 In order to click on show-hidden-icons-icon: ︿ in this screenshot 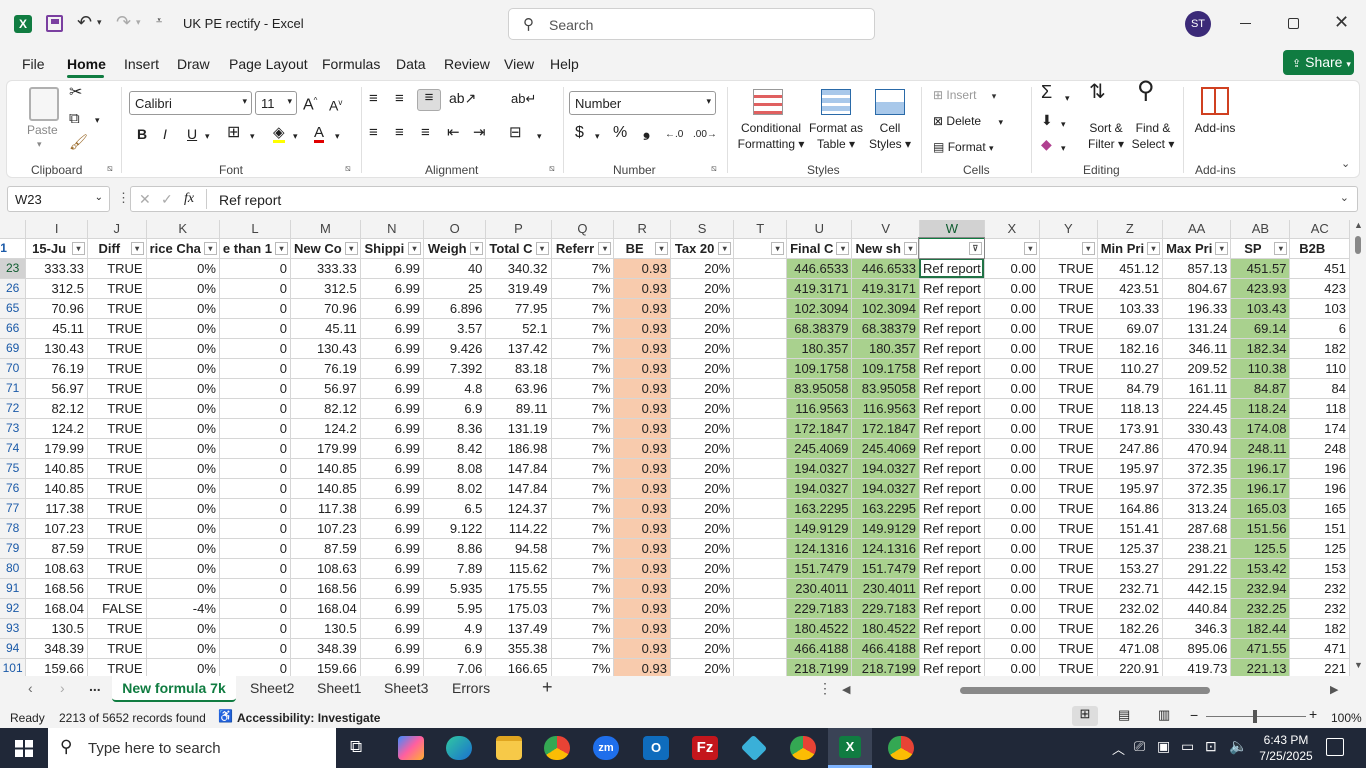, I will do `click(1118, 748)`.